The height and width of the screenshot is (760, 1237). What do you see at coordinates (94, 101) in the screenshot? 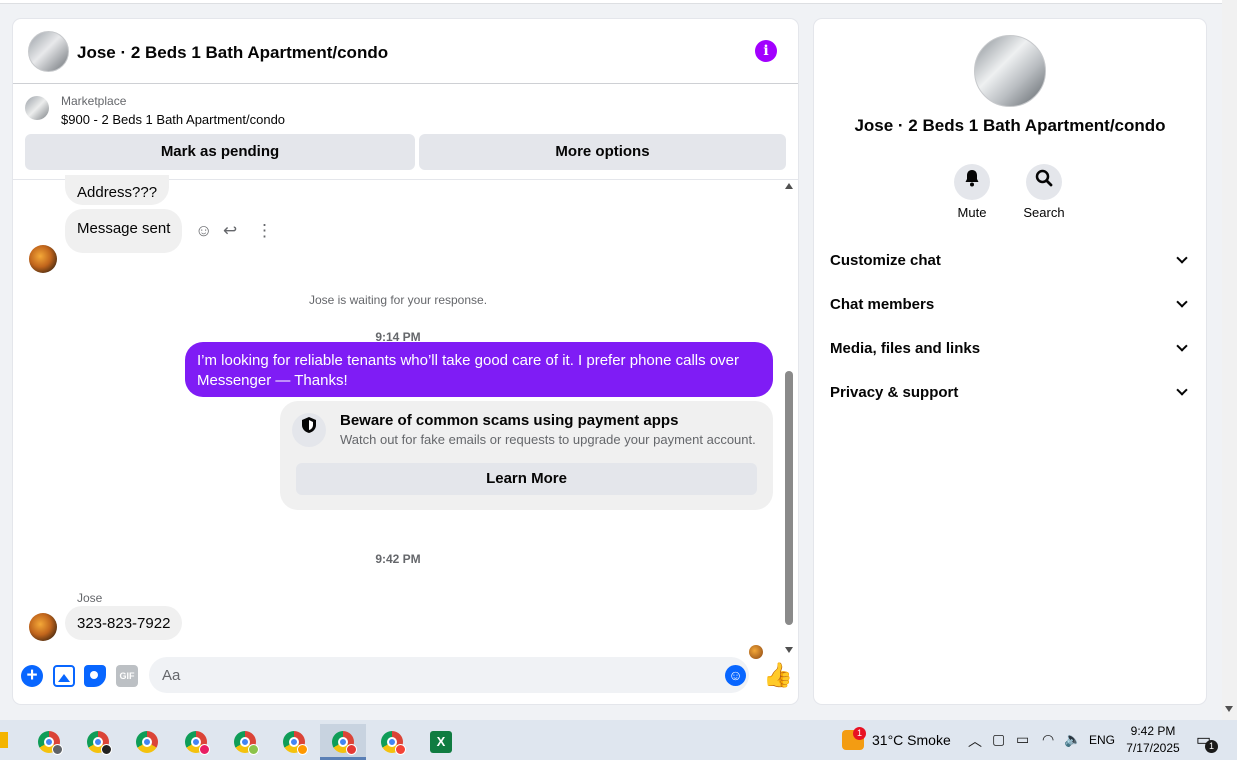
I see `marketplace-label: Marketplace` at bounding box center [94, 101].